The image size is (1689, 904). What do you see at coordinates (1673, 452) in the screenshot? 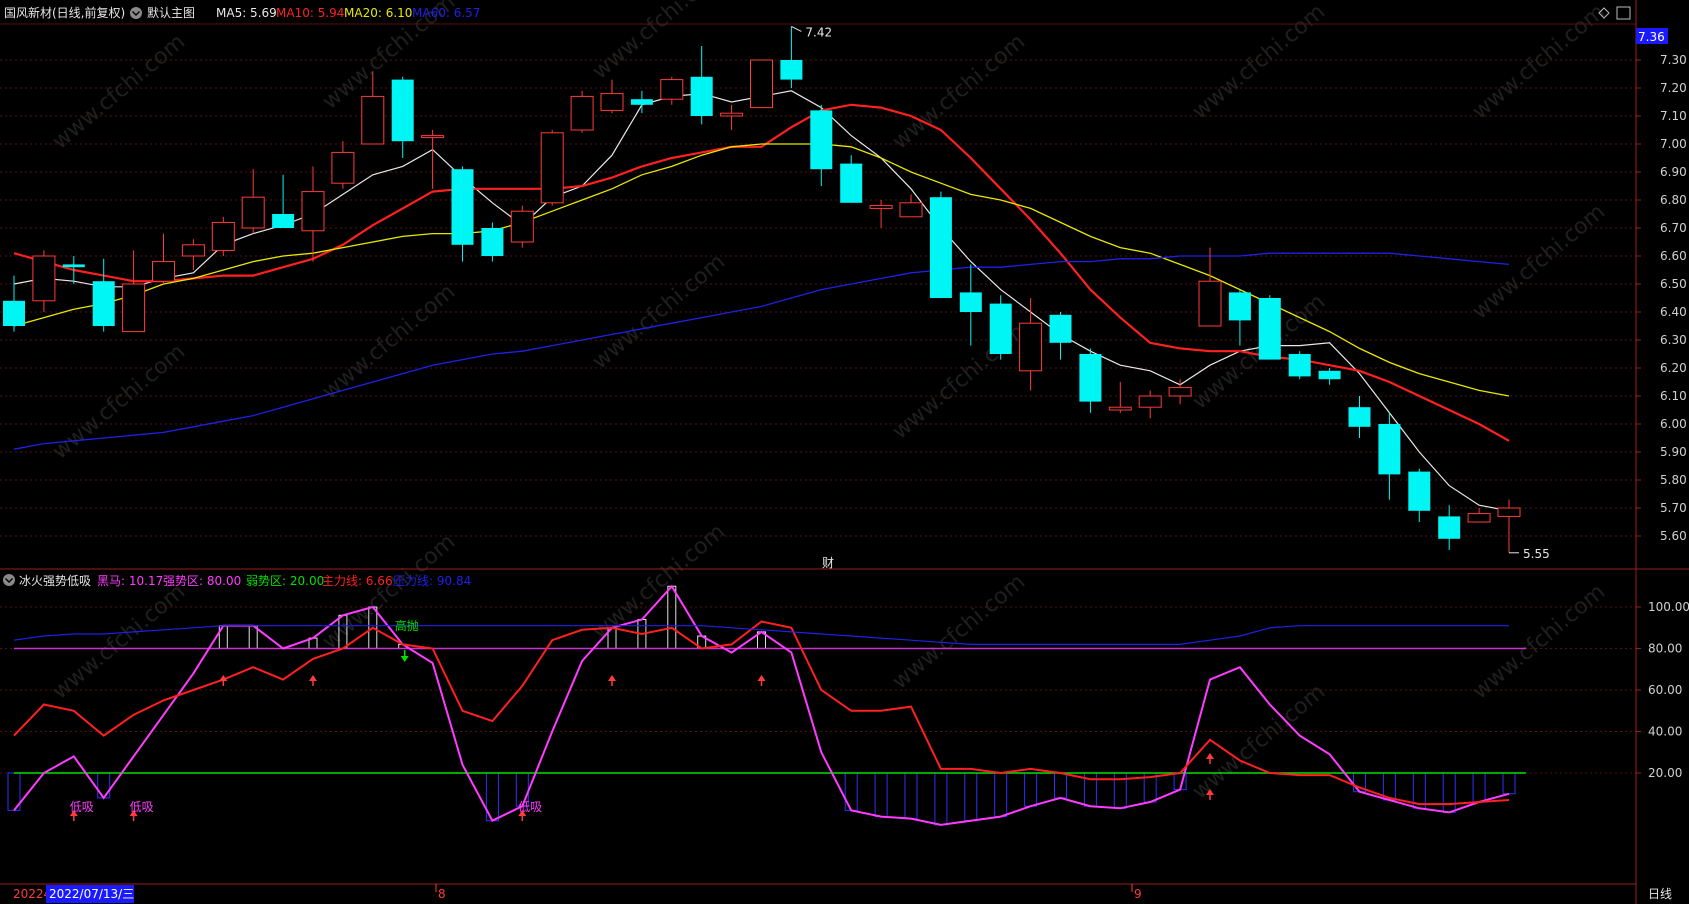
I see `main-y-tick-label: 5.90` at bounding box center [1673, 452].